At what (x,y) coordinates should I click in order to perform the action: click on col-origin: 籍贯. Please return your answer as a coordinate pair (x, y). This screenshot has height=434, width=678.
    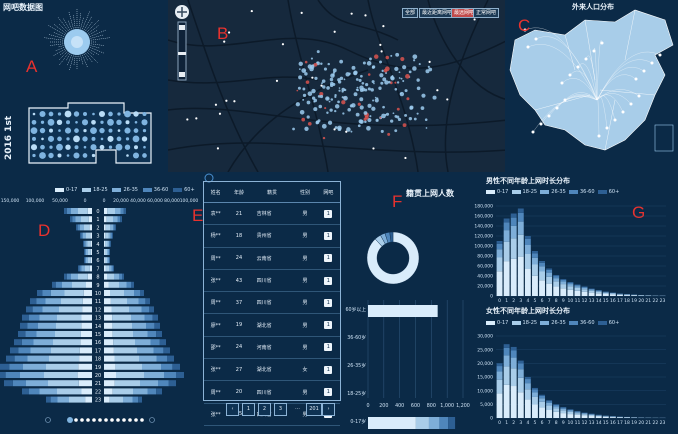
    Looking at the image, I should click on (272, 192).